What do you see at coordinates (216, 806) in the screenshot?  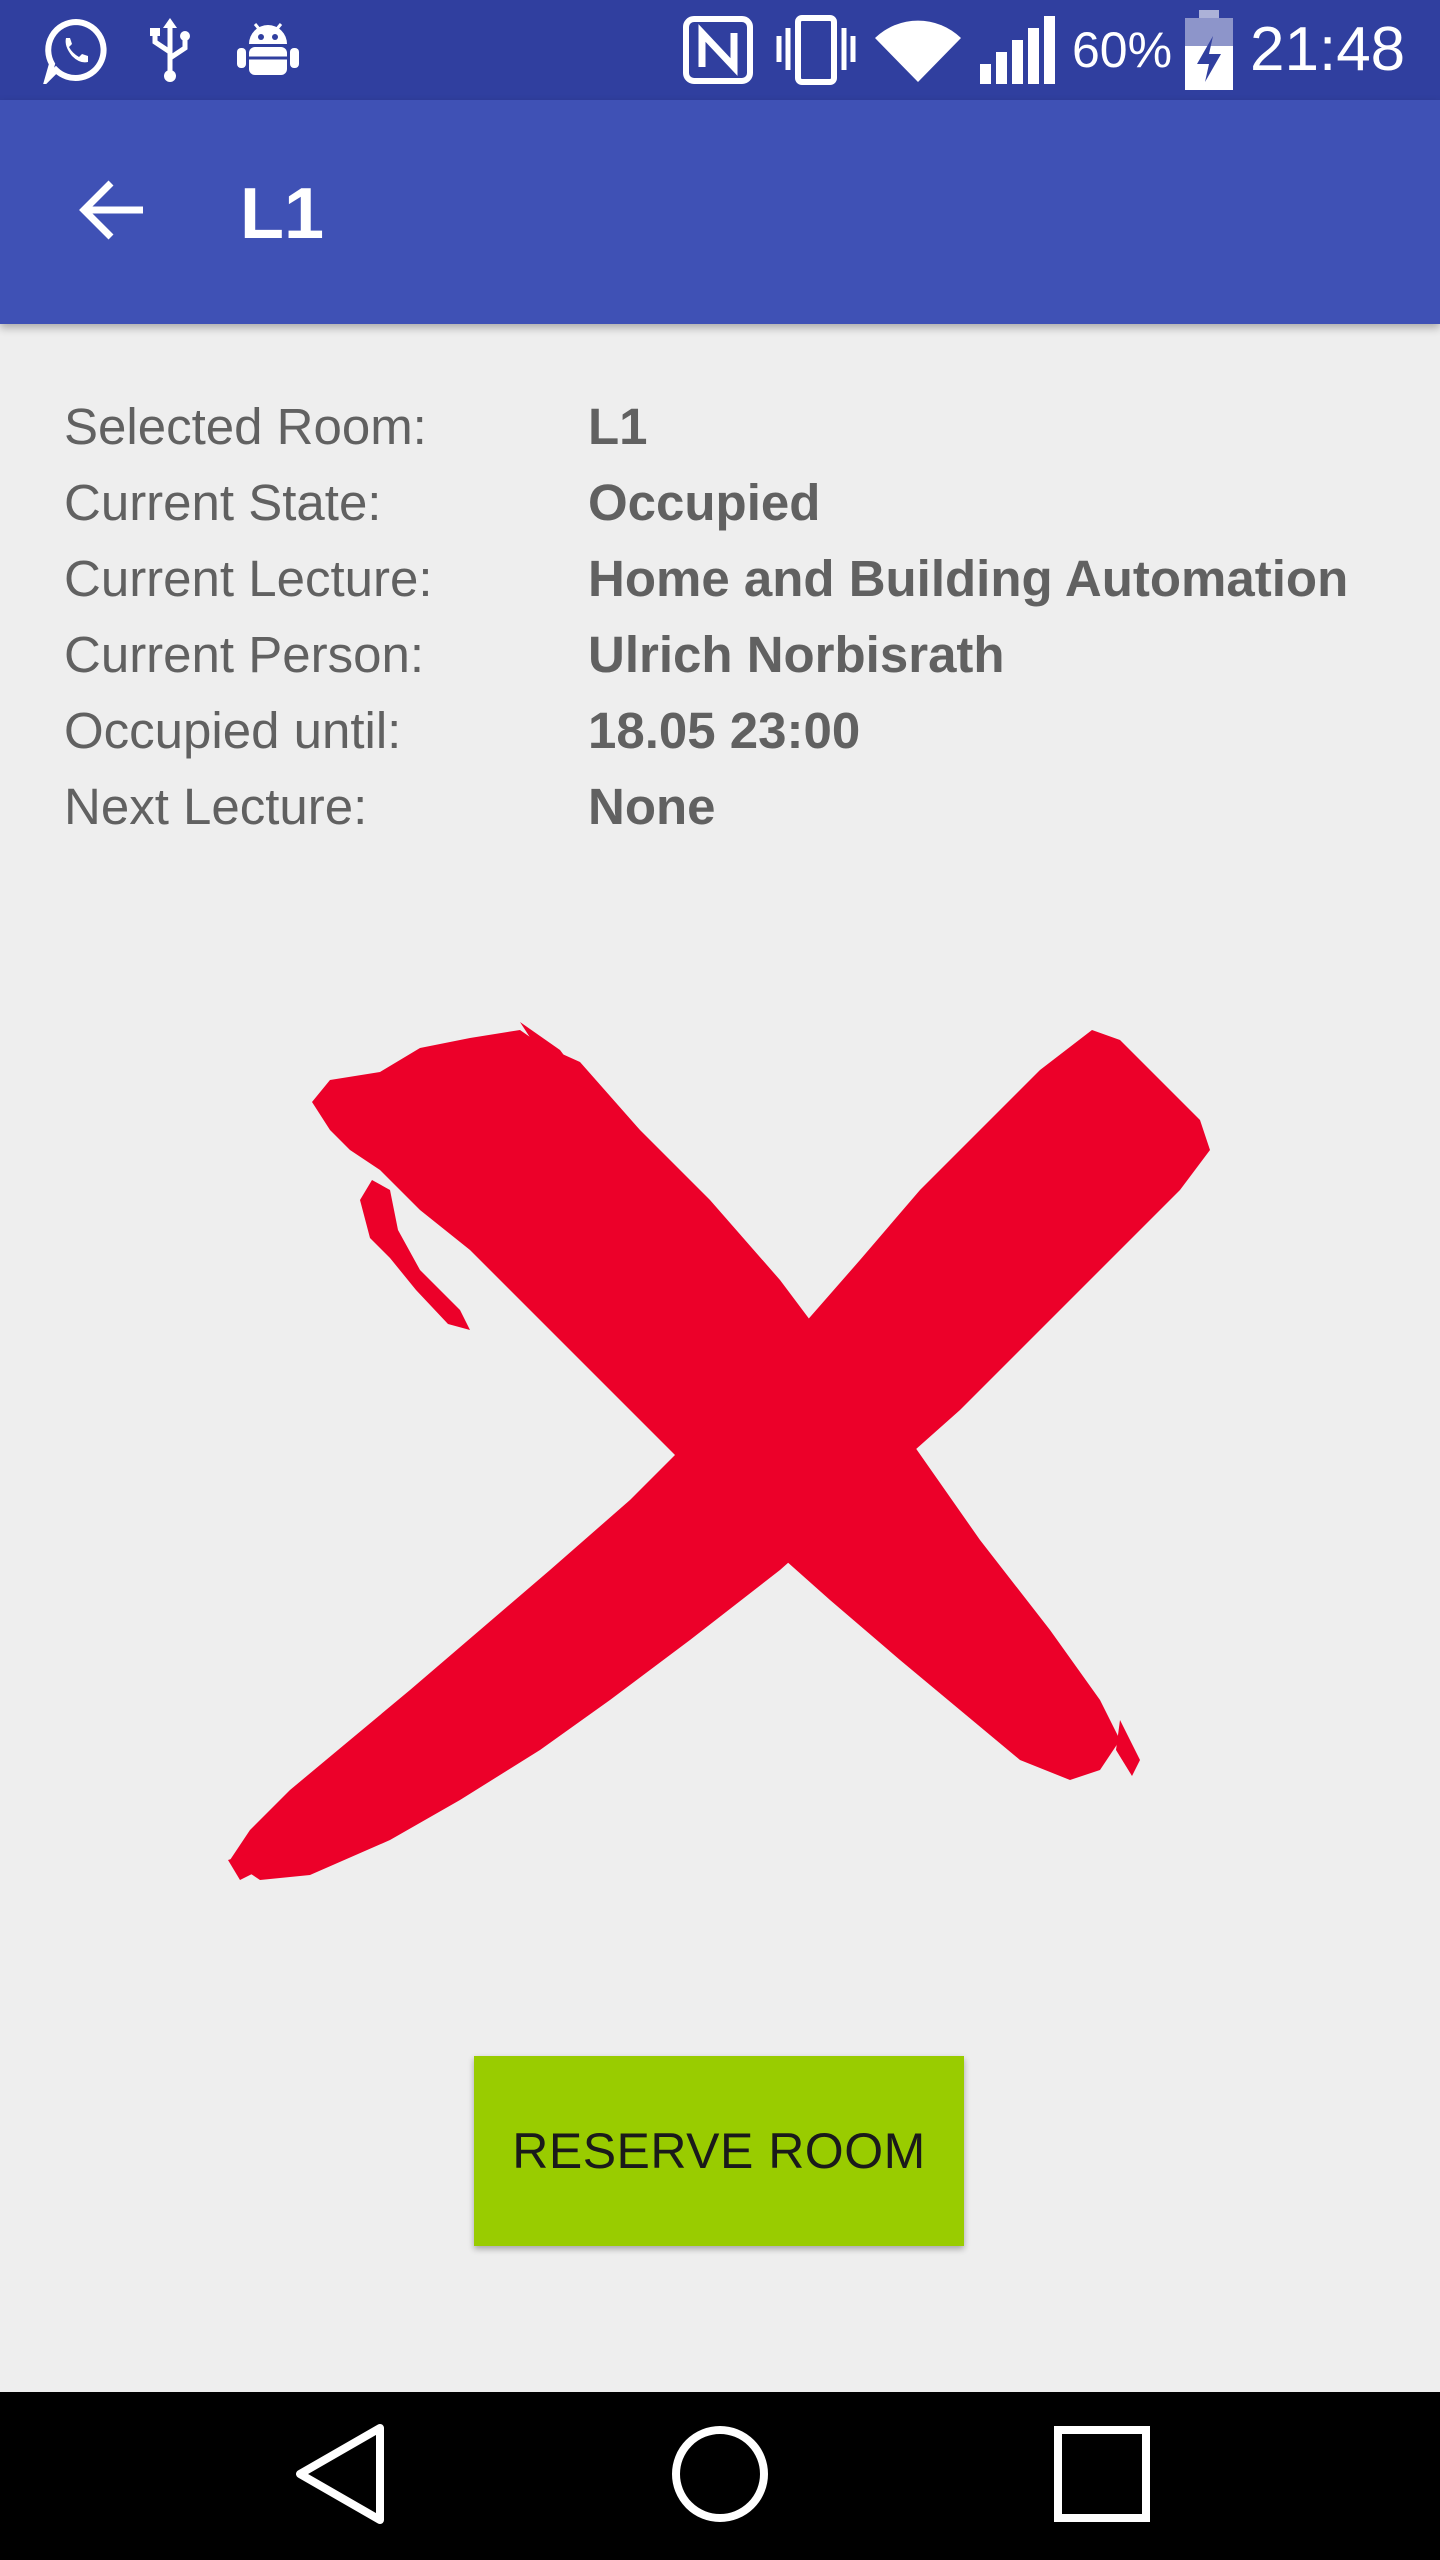 I see `info-label: Next Lecture:` at bounding box center [216, 806].